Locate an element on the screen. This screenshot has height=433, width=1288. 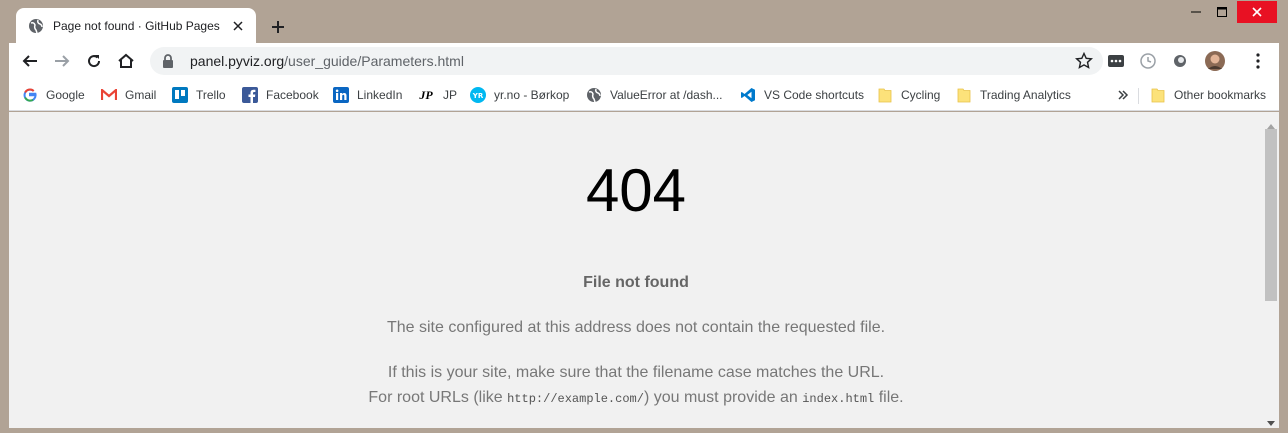
bookmark-trading-analytics: Trading Analytics is located at coordinates (1013, 95).